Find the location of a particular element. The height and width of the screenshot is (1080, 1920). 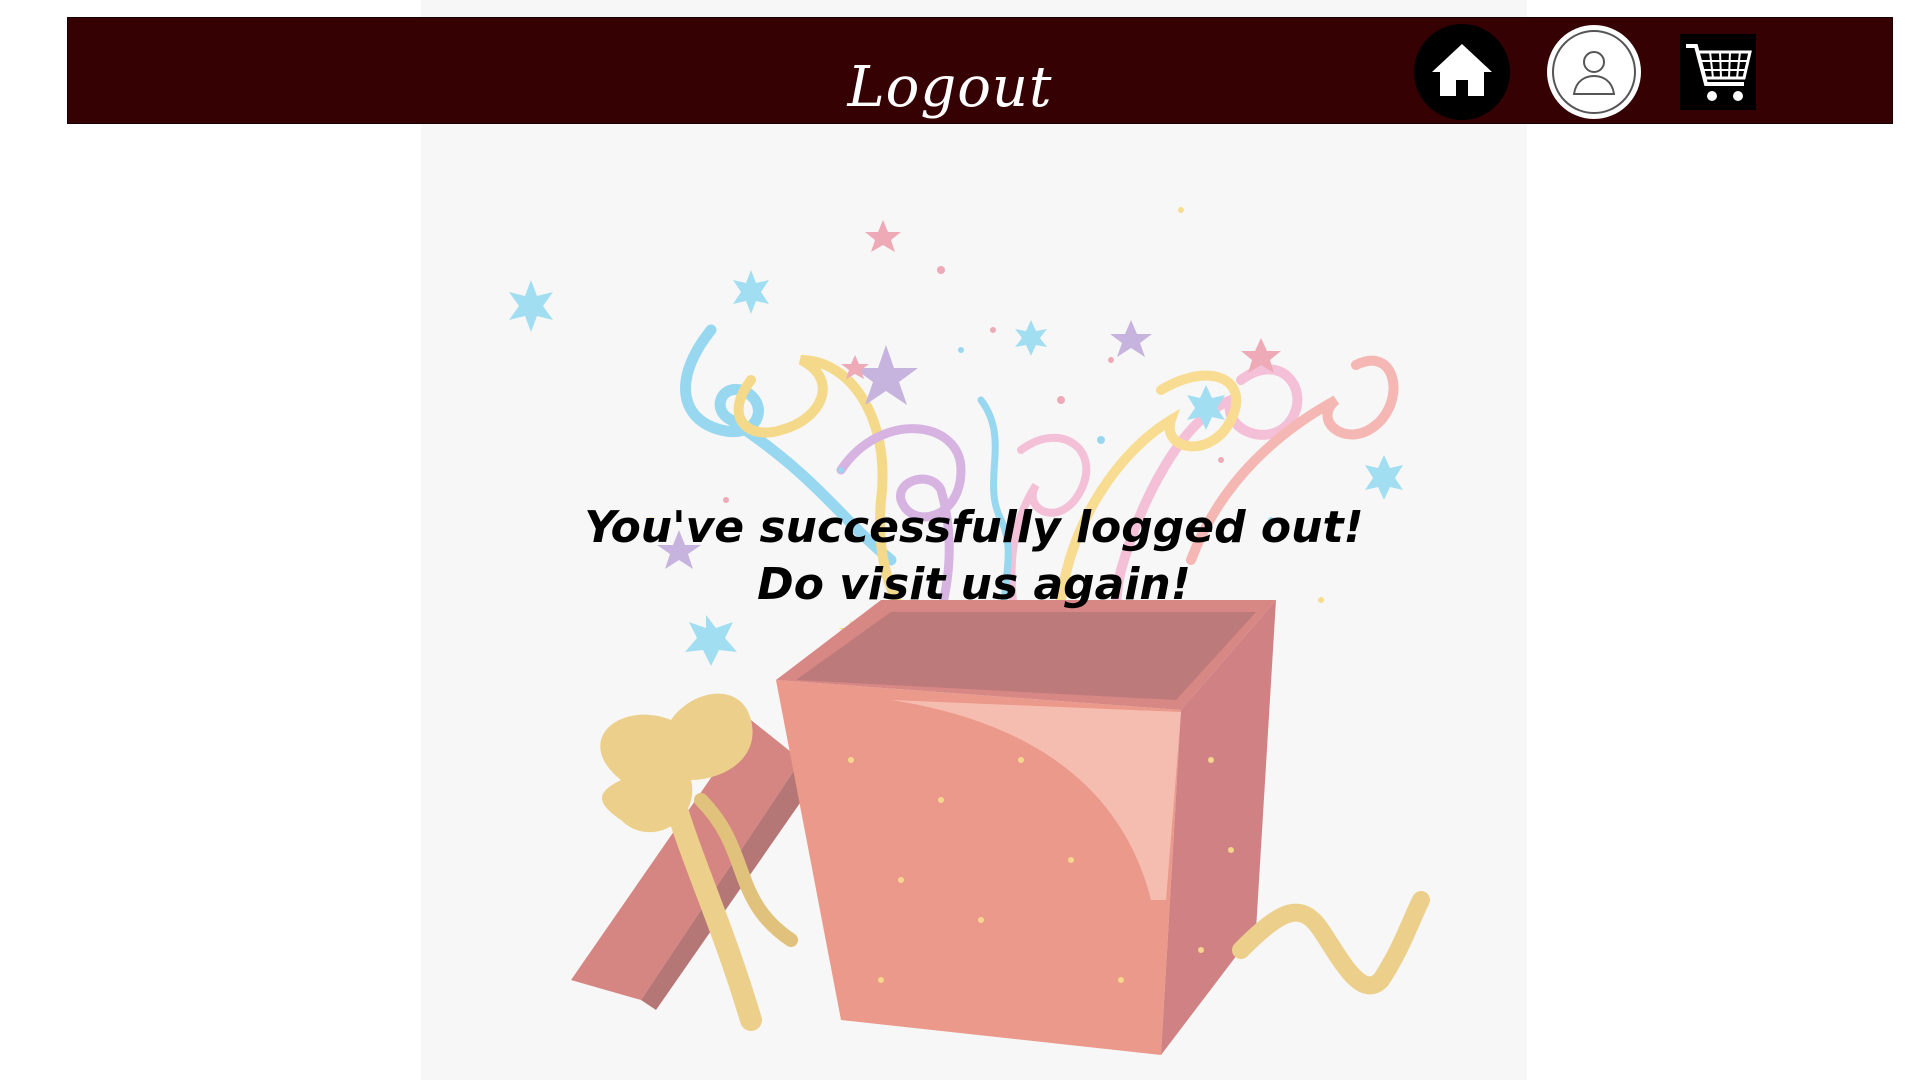

top-navigation-bar: Logout is located at coordinates (980, 70).